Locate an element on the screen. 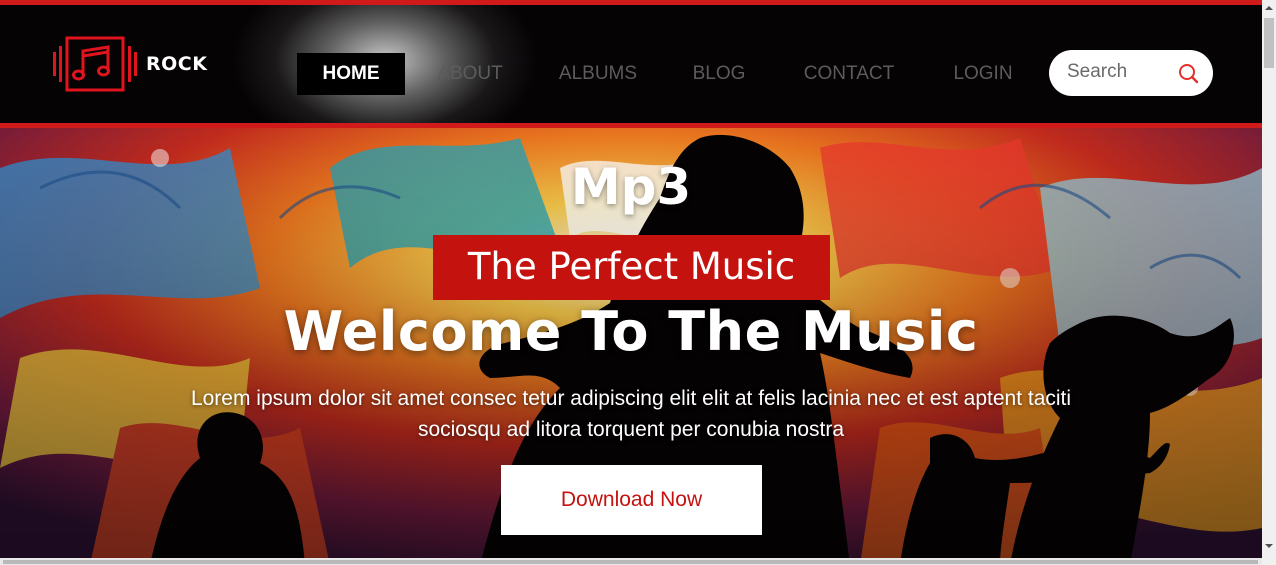  hero-title: Welcome To The Music is located at coordinates (631, 331).